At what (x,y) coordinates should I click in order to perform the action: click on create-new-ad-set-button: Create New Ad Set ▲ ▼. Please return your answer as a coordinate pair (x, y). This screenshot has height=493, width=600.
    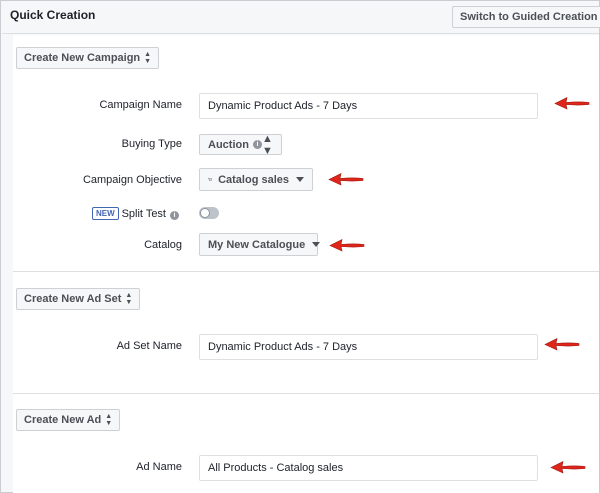
    Looking at the image, I should click on (78, 299).